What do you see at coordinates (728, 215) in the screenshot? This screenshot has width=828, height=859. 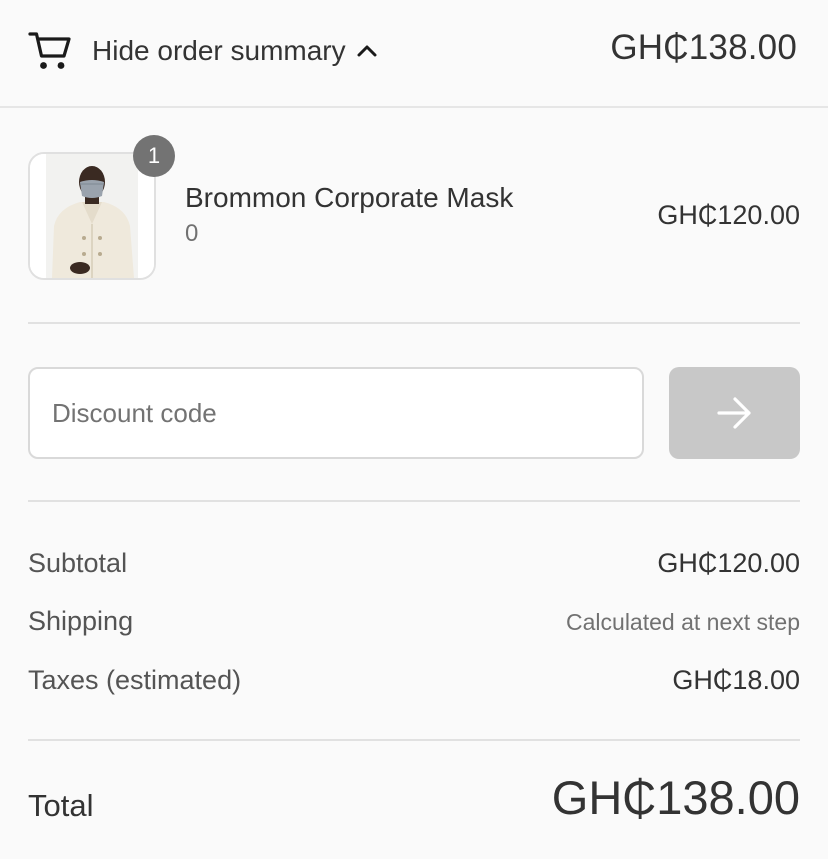 I see `product-price: GH₵120.00` at bounding box center [728, 215].